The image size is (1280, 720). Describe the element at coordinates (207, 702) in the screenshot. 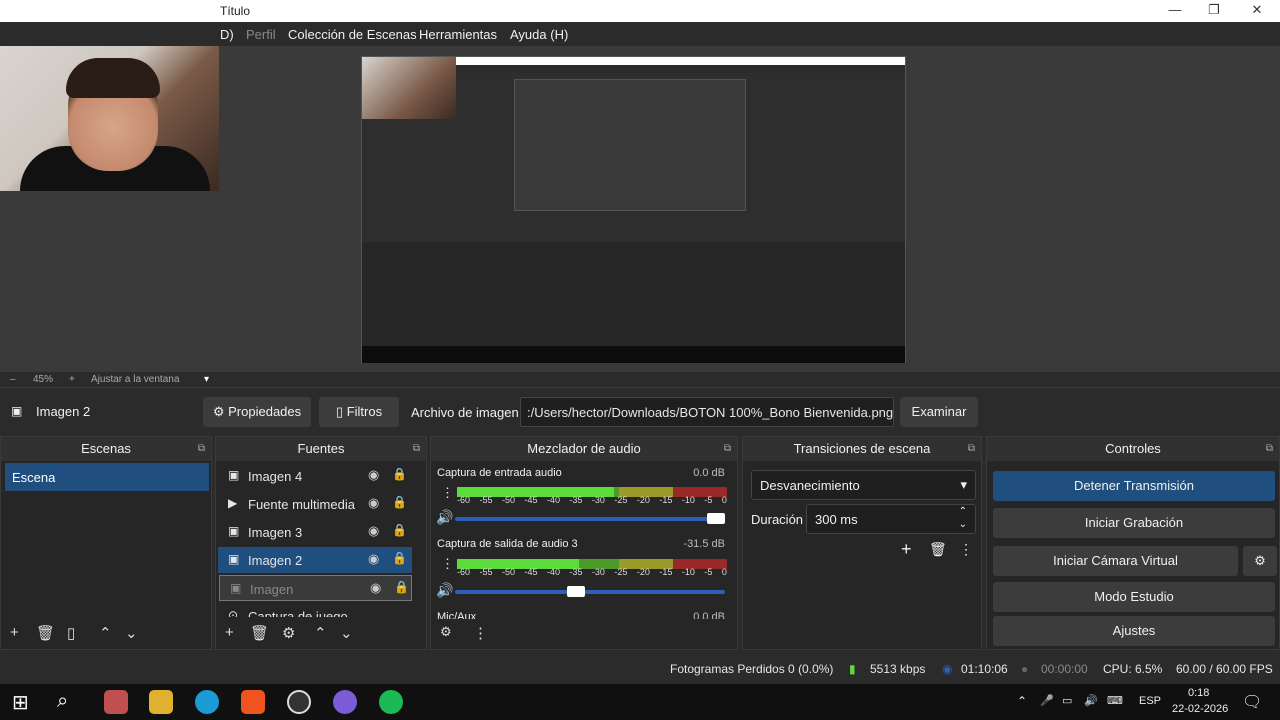

I see `edge-icon` at that location.